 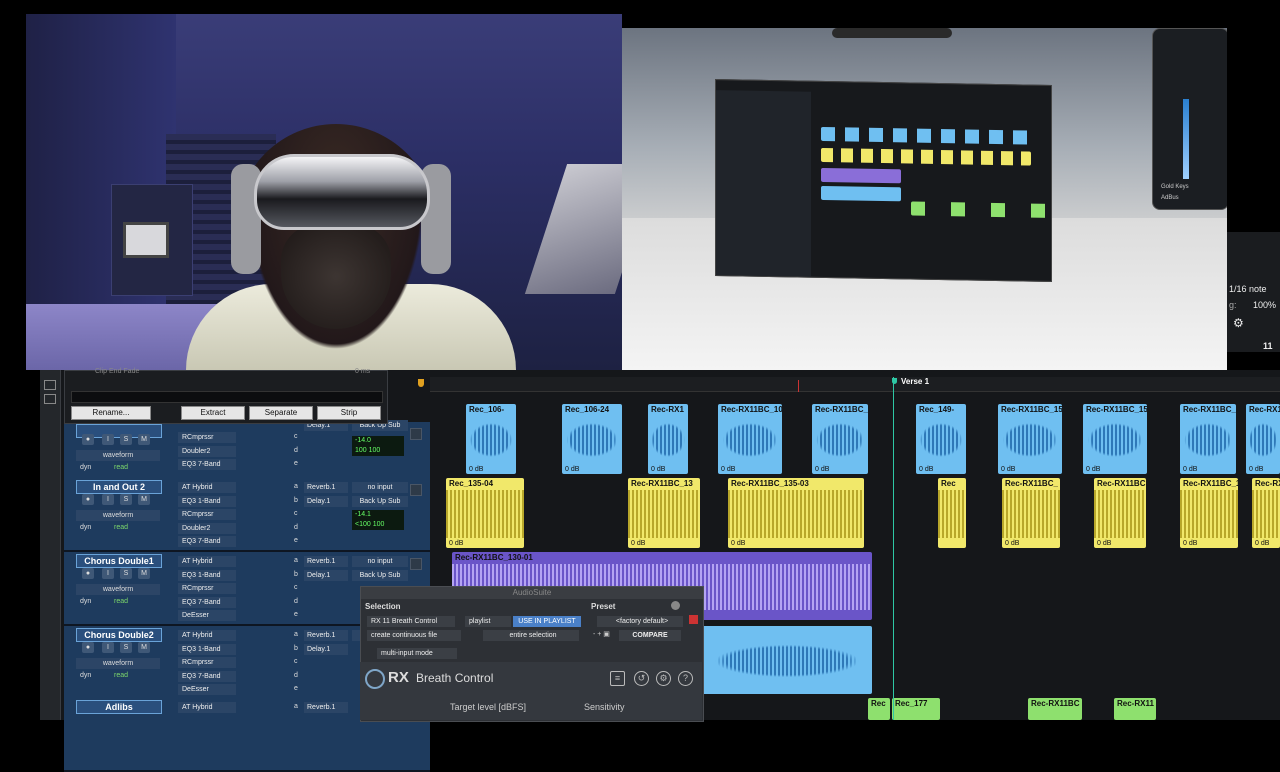 What do you see at coordinates (1248, 289) in the screenshot?
I see `grid-value: 1/16 note` at bounding box center [1248, 289].